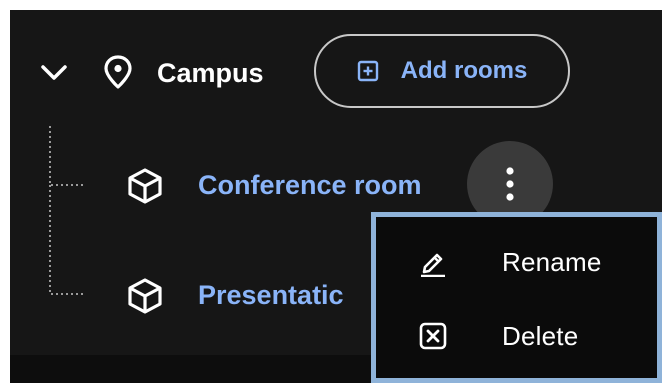 This screenshot has height=383, width=662. I want to click on add-box-icon, so click(367, 71).